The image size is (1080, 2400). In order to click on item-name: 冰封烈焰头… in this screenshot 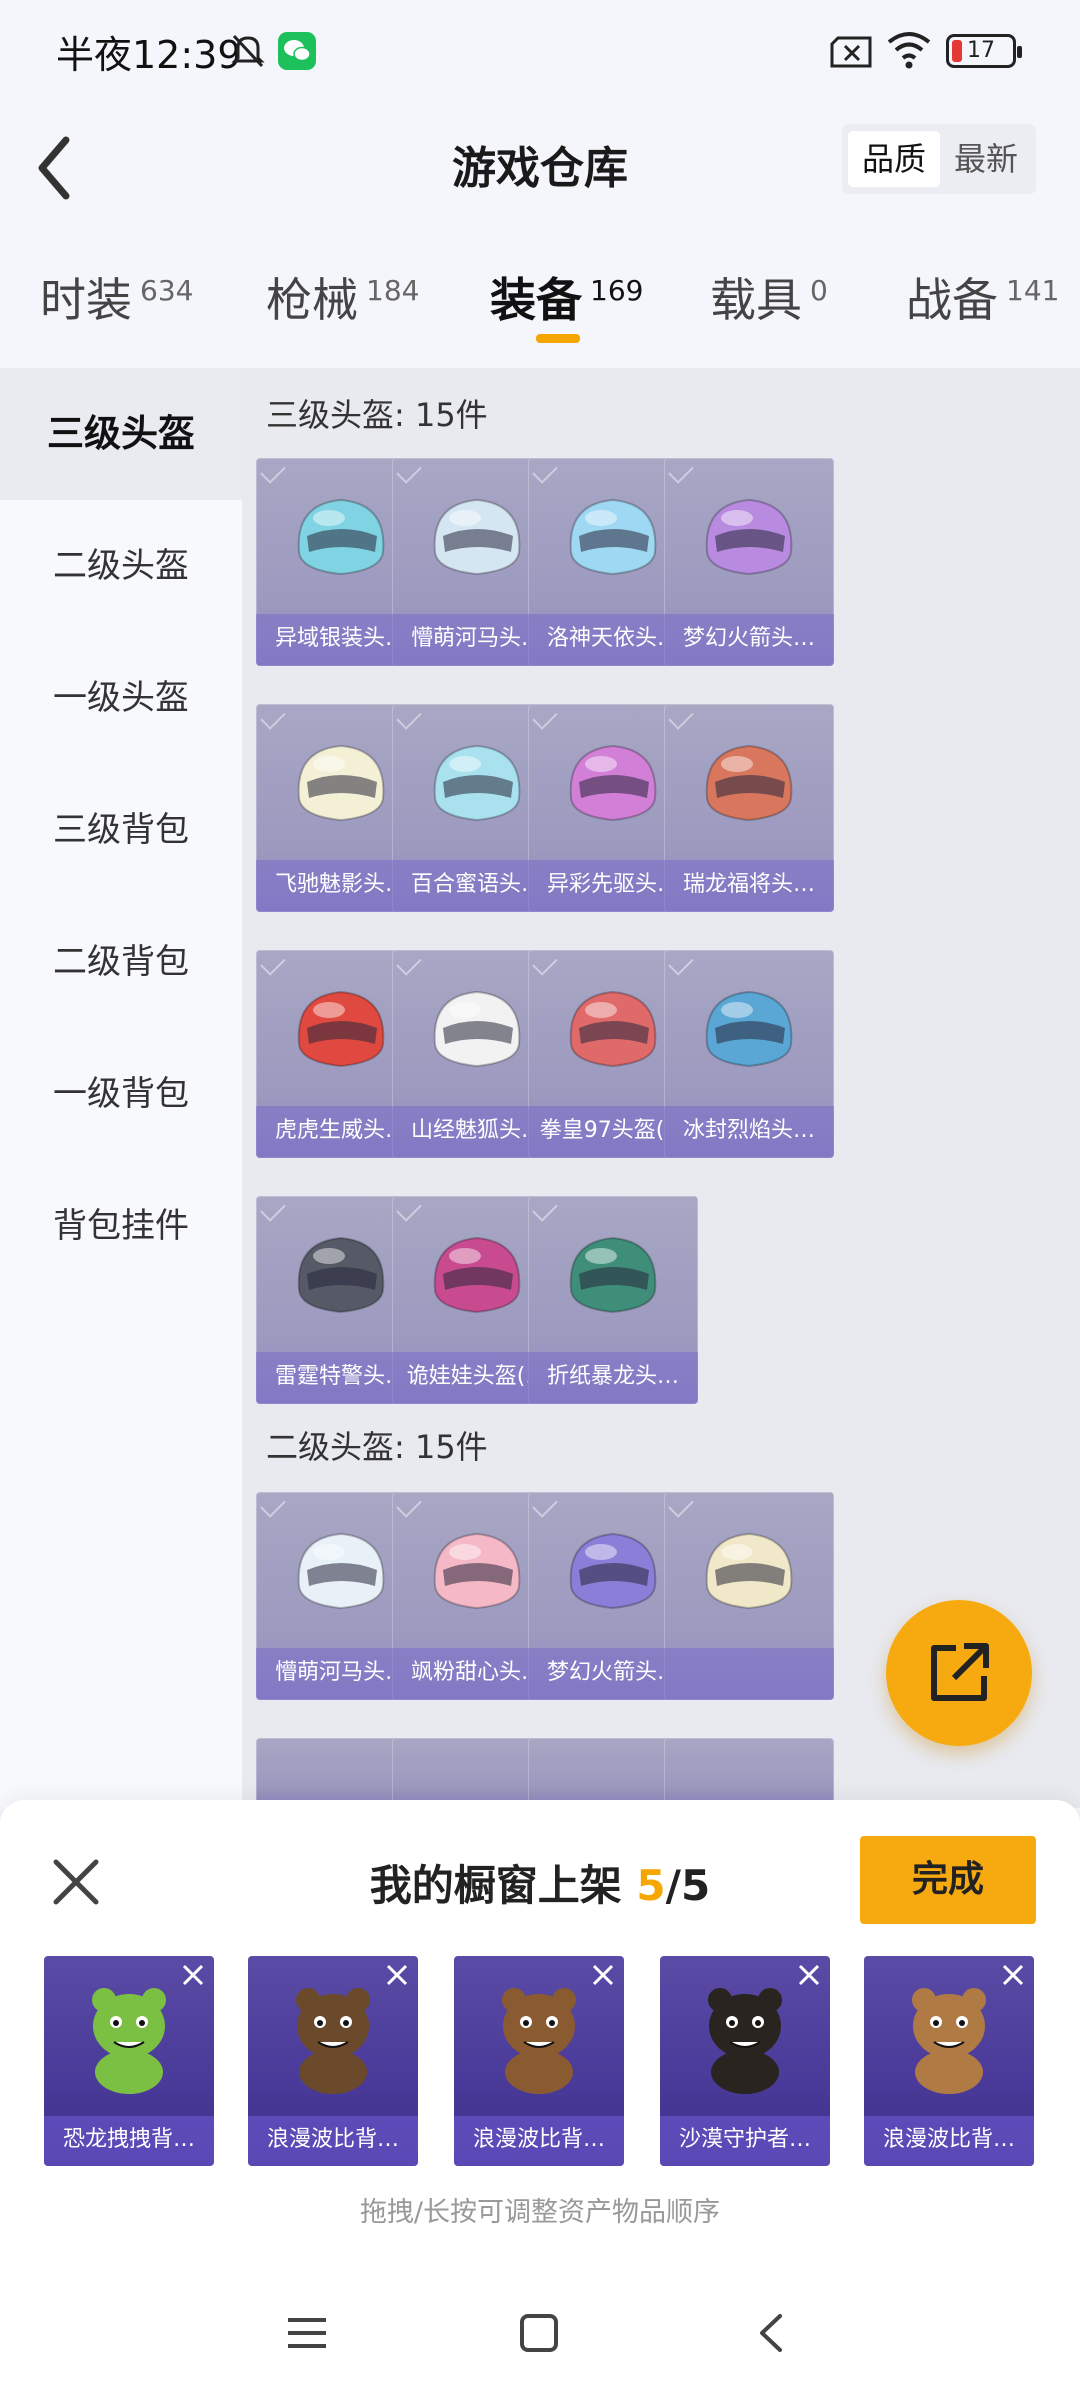, I will do `click(749, 1132)`.